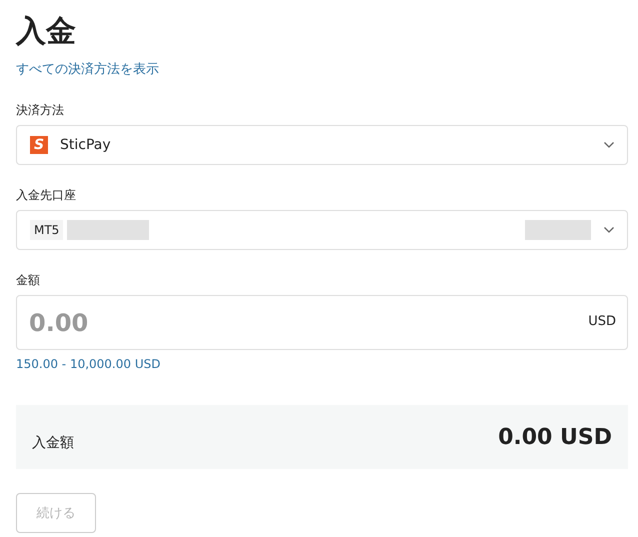 This screenshot has height=537, width=638. I want to click on summary-label: 入金額, so click(53, 443).